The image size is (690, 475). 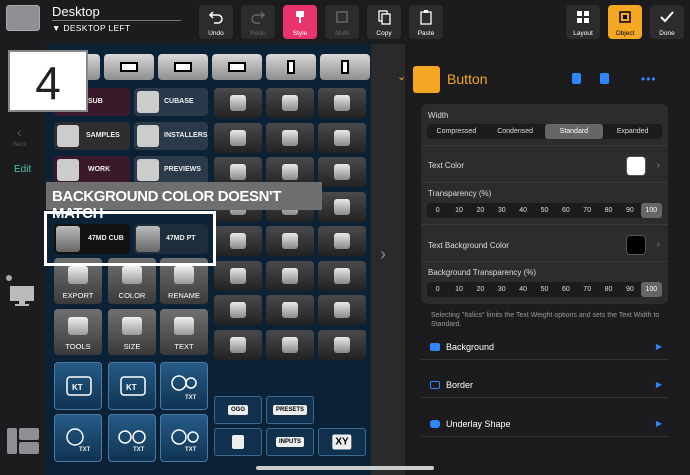 I want to click on text-color-swatch, so click(x=636, y=166).